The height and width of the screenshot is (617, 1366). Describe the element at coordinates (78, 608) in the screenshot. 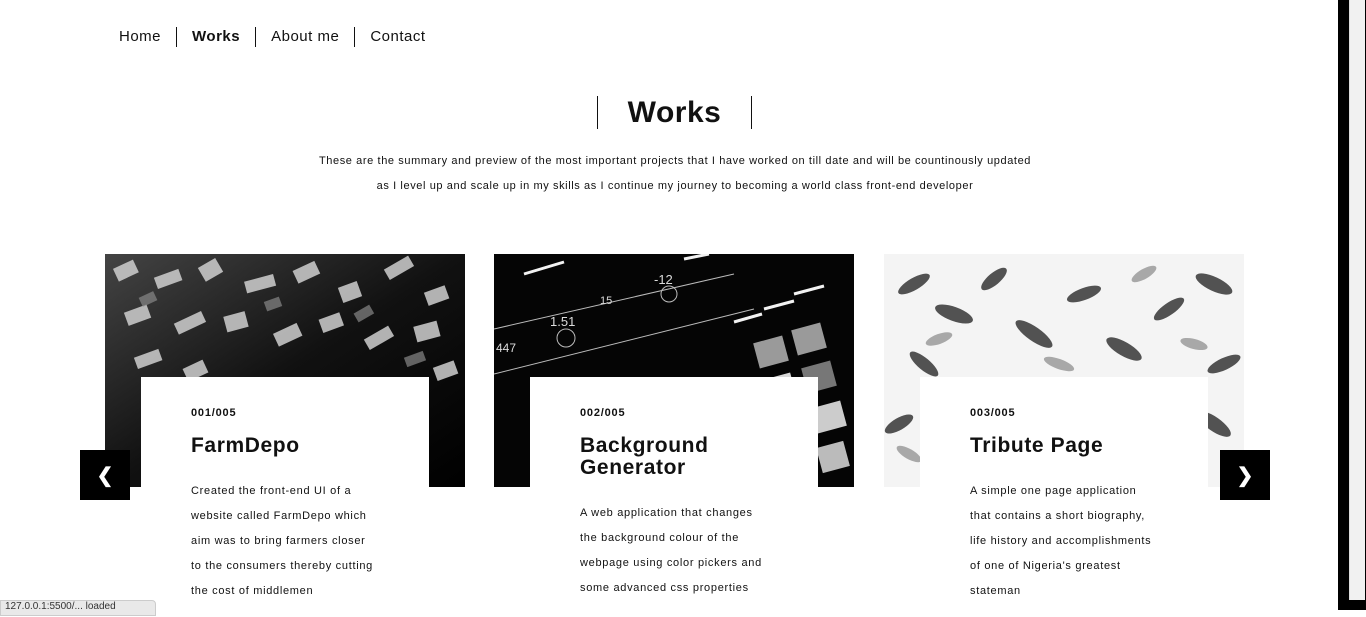

I see `browser-status-bar: 127.0.0.1:5500/... loaded` at that location.